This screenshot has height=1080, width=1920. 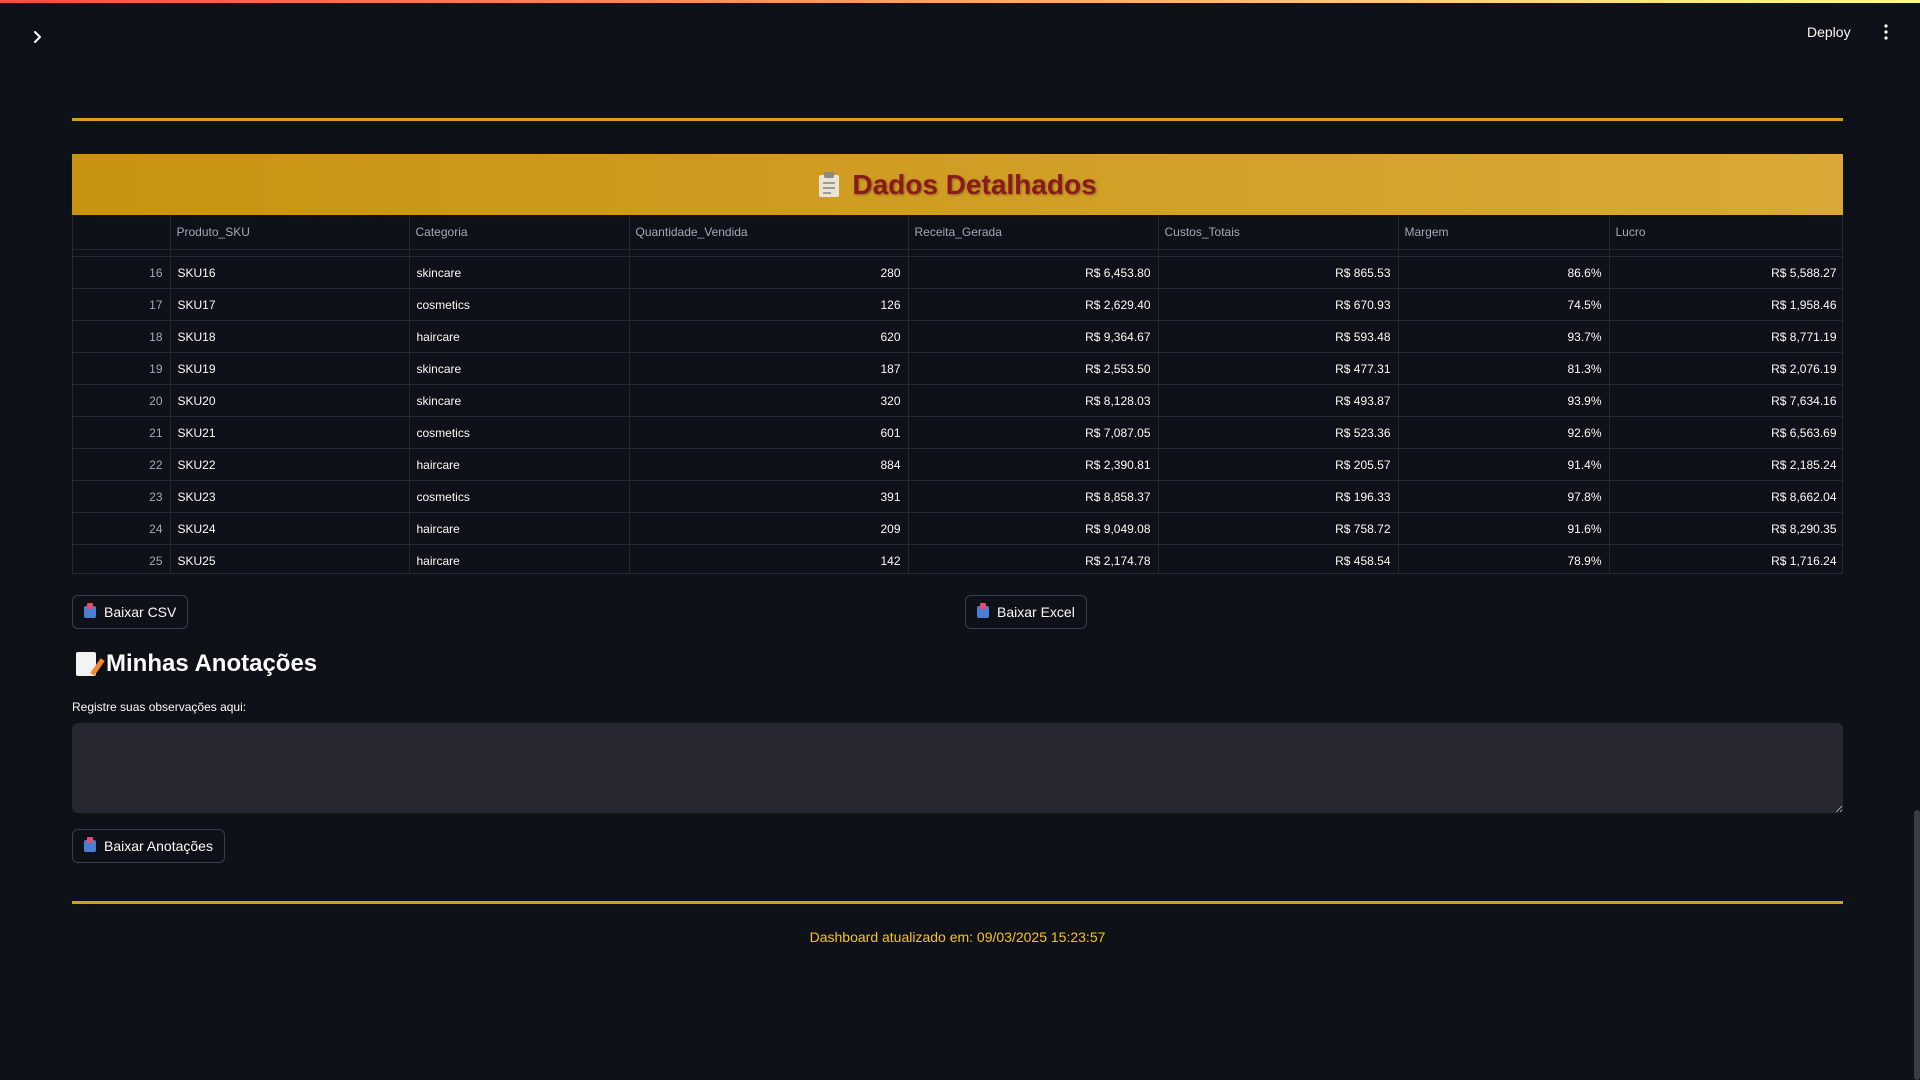 What do you see at coordinates (122, 558) in the screenshot?
I see `row-index-cell: 25` at bounding box center [122, 558].